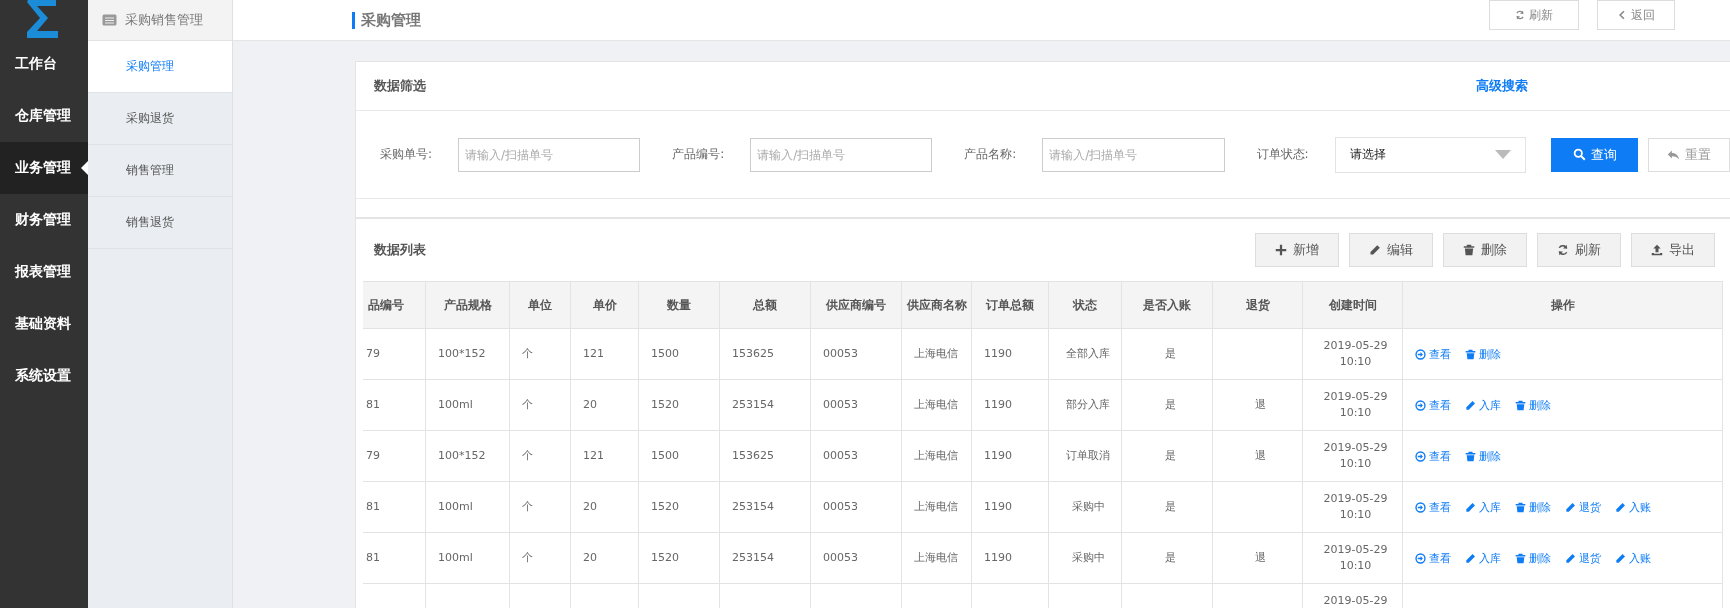 The image size is (1730, 608). I want to click on nav-item: 仓库管理, so click(44, 116).